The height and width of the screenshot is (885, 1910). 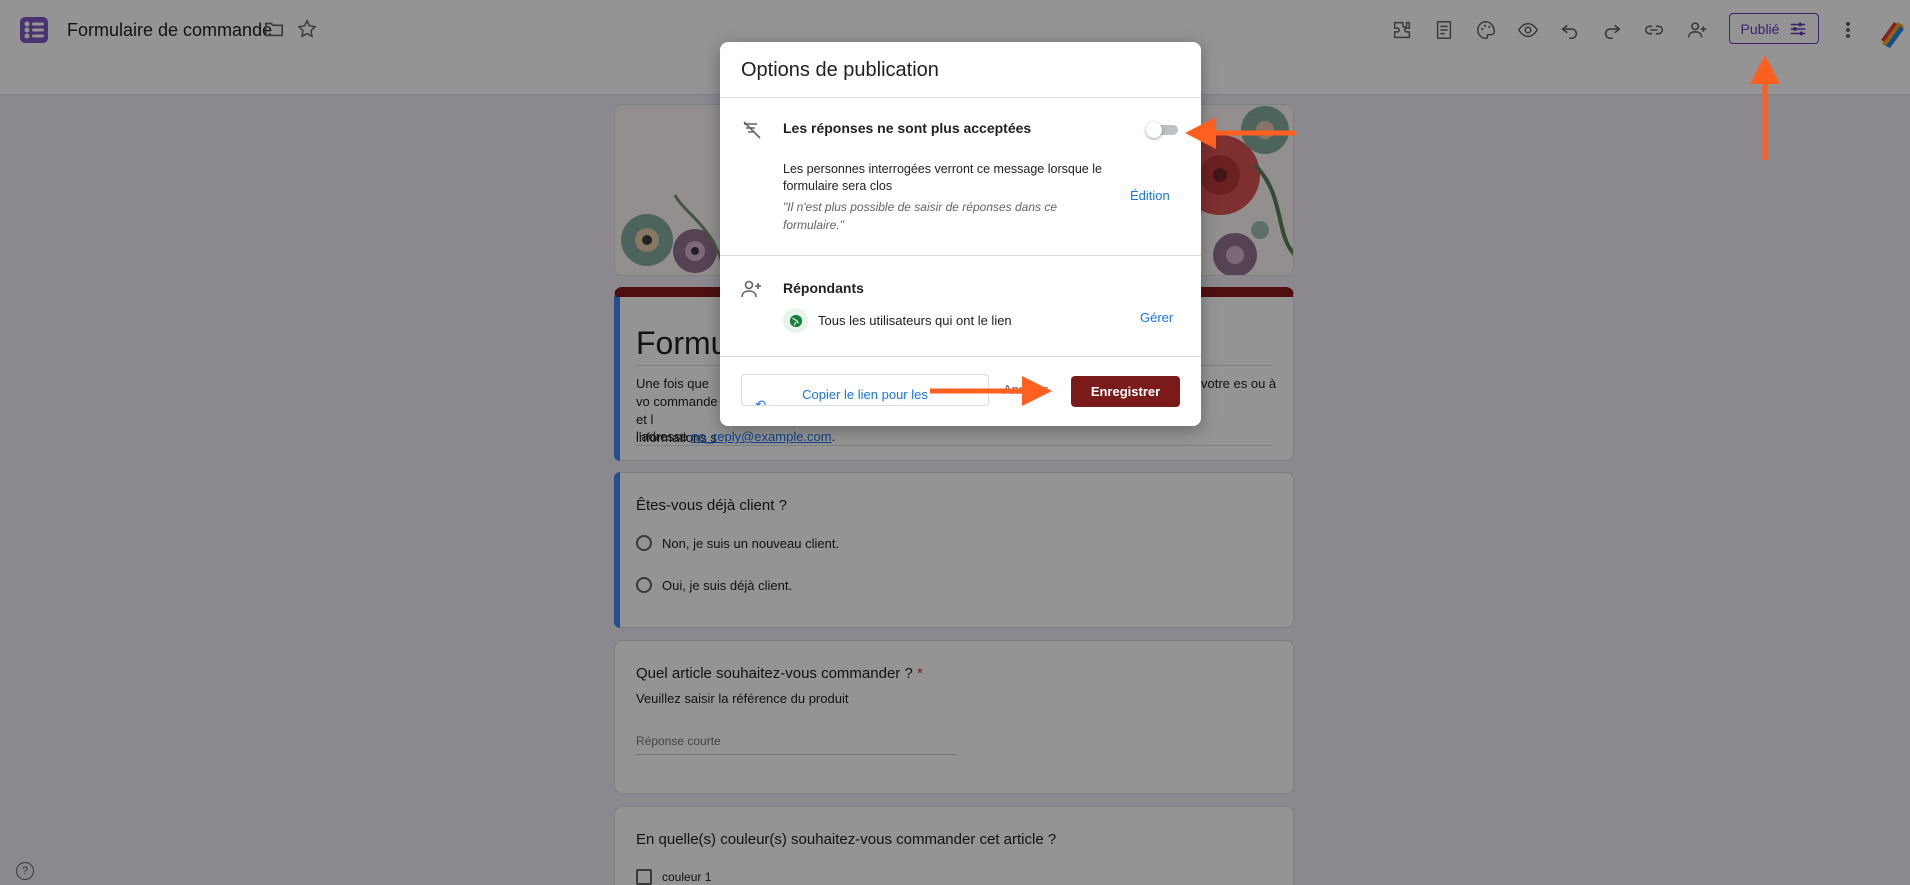 What do you see at coordinates (1156, 317) in the screenshot?
I see `manage-respondents-link: Gérer` at bounding box center [1156, 317].